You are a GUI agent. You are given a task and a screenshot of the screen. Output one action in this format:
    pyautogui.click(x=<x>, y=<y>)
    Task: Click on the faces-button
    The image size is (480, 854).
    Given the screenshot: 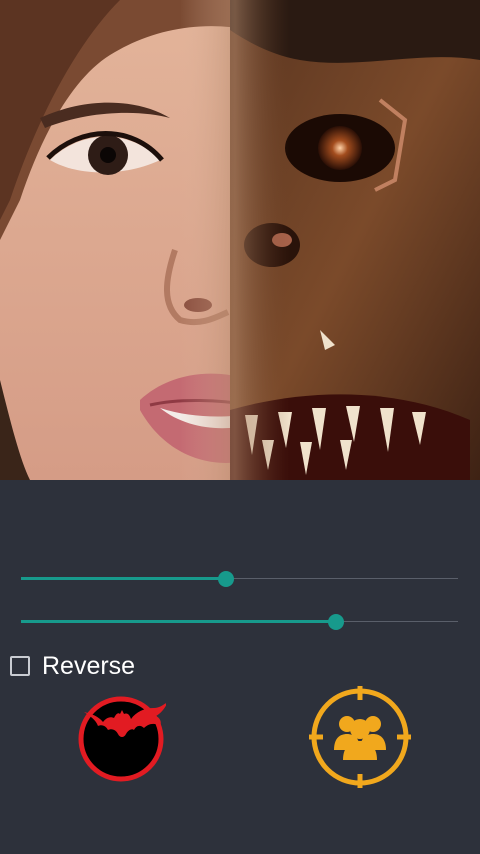 What is the action you would take?
    pyautogui.click(x=360, y=737)
    